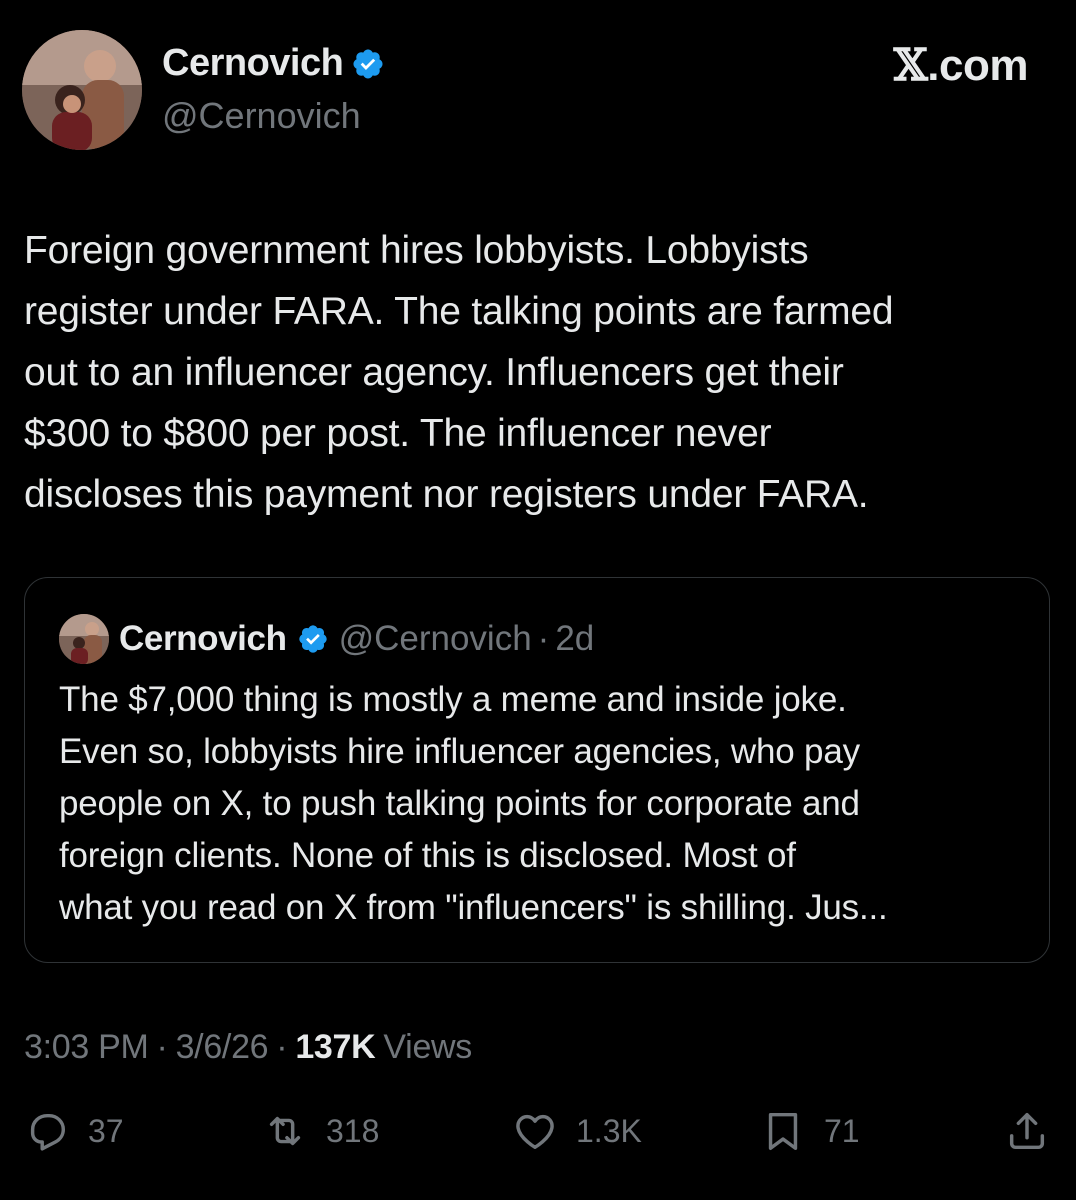  I want to click on like-button: 1.3K, so click(577, 1131).